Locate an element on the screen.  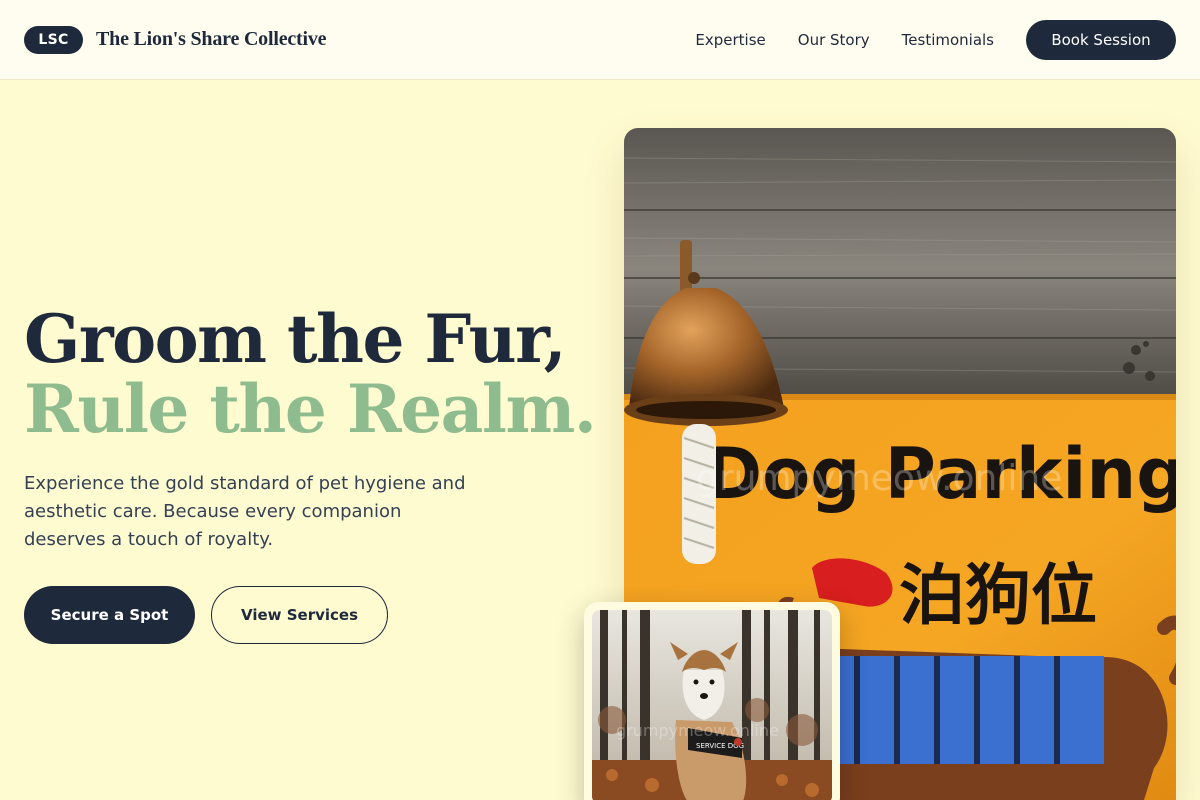
logo-badge: LSC is located at coordinates (53, 39).